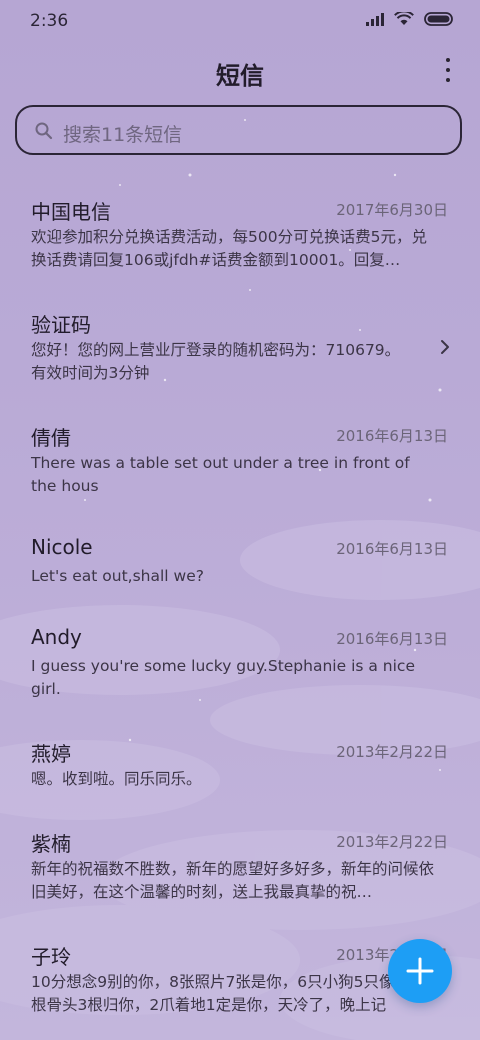  I want to click on message-sender: 燕婷, so click(51, 754).